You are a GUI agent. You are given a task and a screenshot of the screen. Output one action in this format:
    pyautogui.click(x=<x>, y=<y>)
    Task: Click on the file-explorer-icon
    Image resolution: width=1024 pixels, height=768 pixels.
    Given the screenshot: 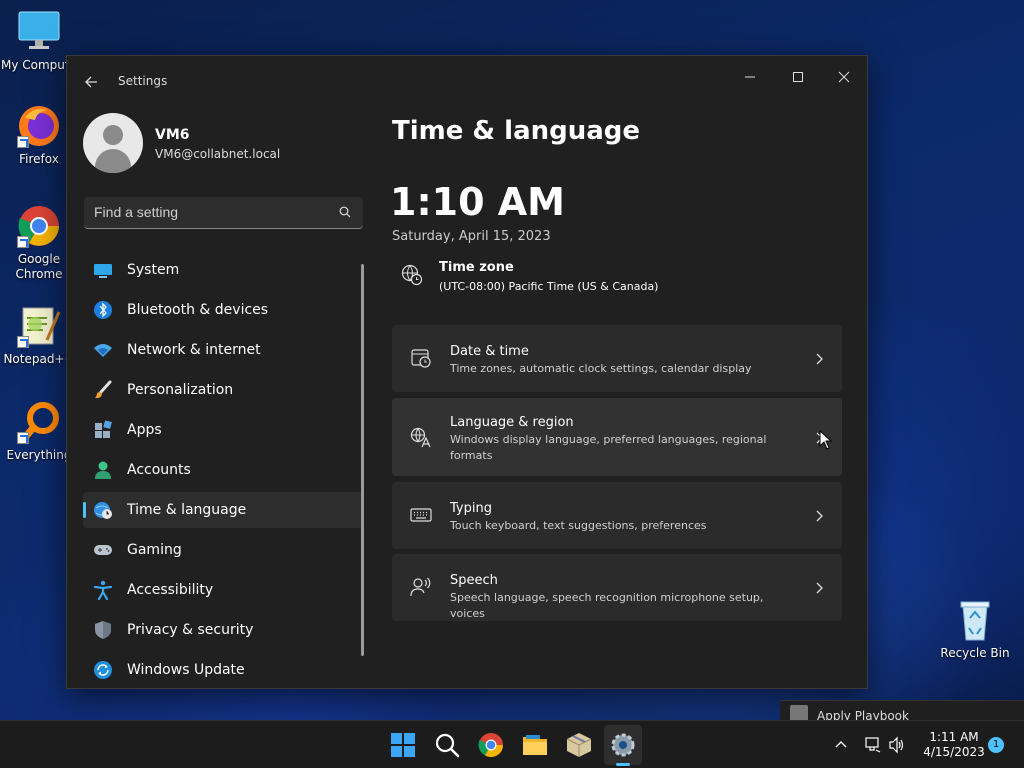 What is the action you would take?
    pyautogui.click(x=535, y=745)
    